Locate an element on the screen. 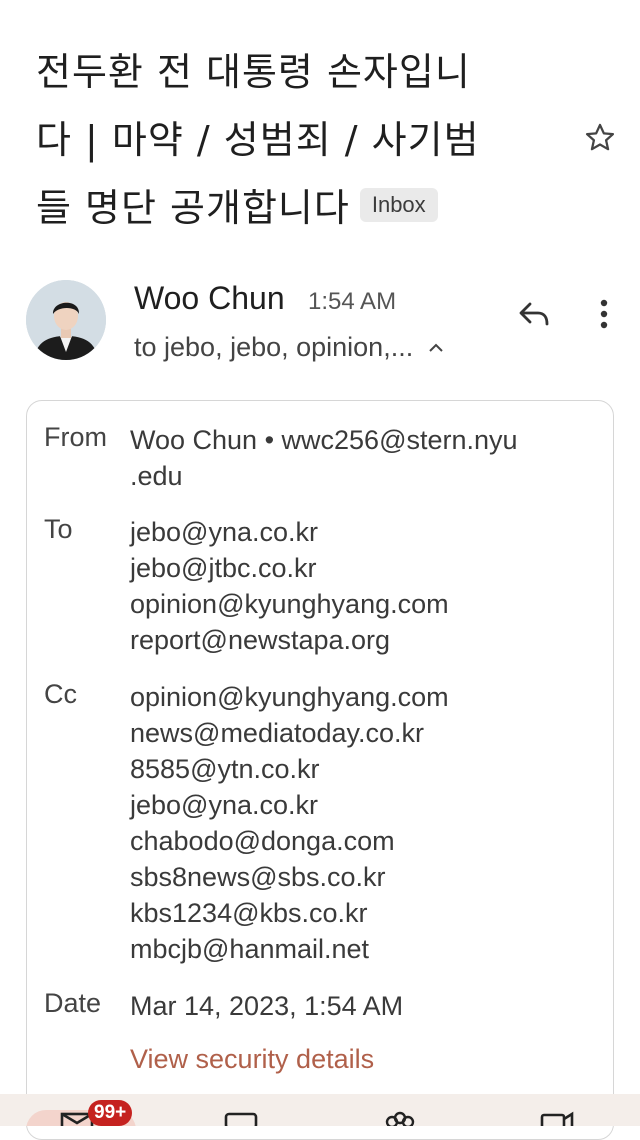 The height and width of the screenshot is (1140, 640). date-label: Date is located at coordinates (73, 1003).